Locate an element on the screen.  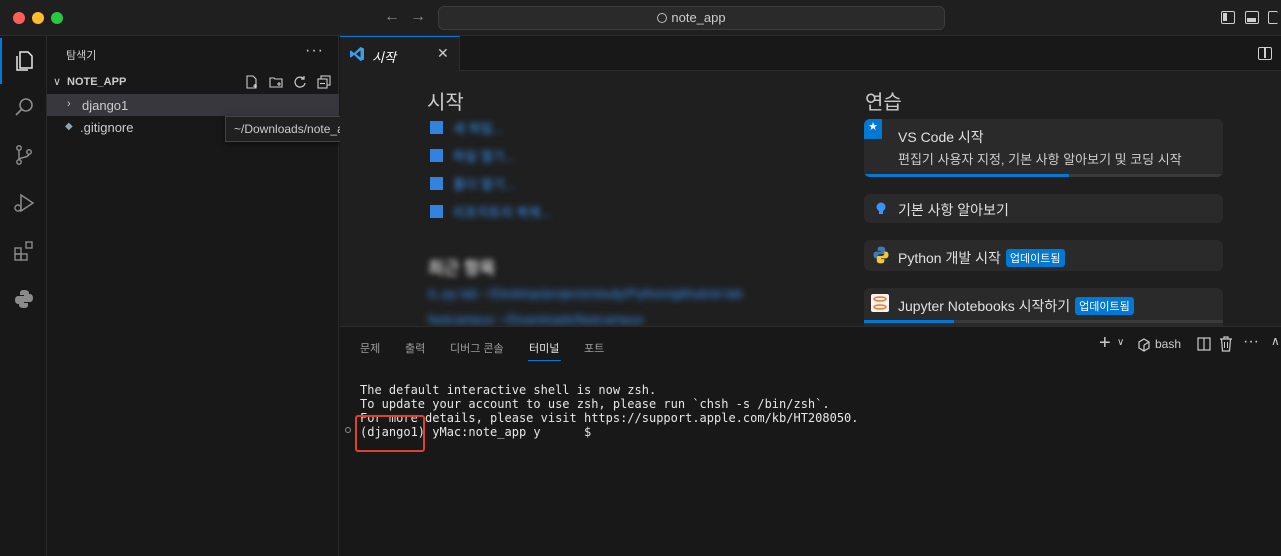
split-terminal-icon is located at coordinates (1204, 345).